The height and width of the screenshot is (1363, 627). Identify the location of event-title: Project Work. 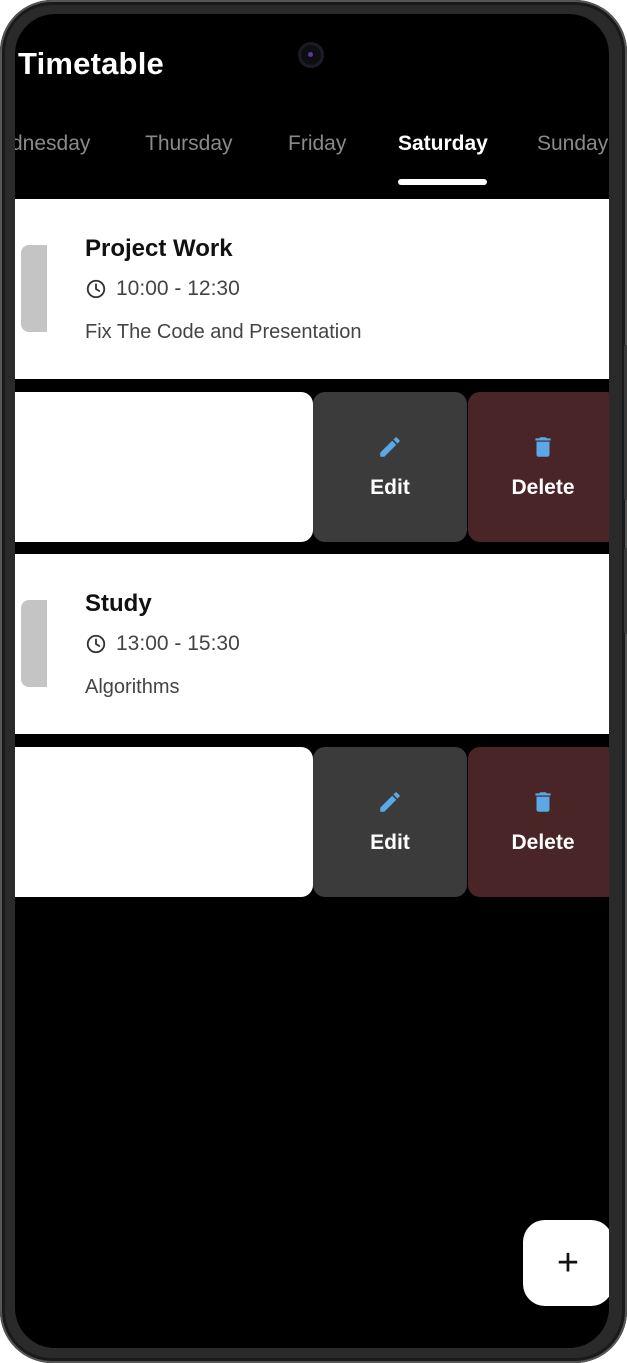
(159, 248).